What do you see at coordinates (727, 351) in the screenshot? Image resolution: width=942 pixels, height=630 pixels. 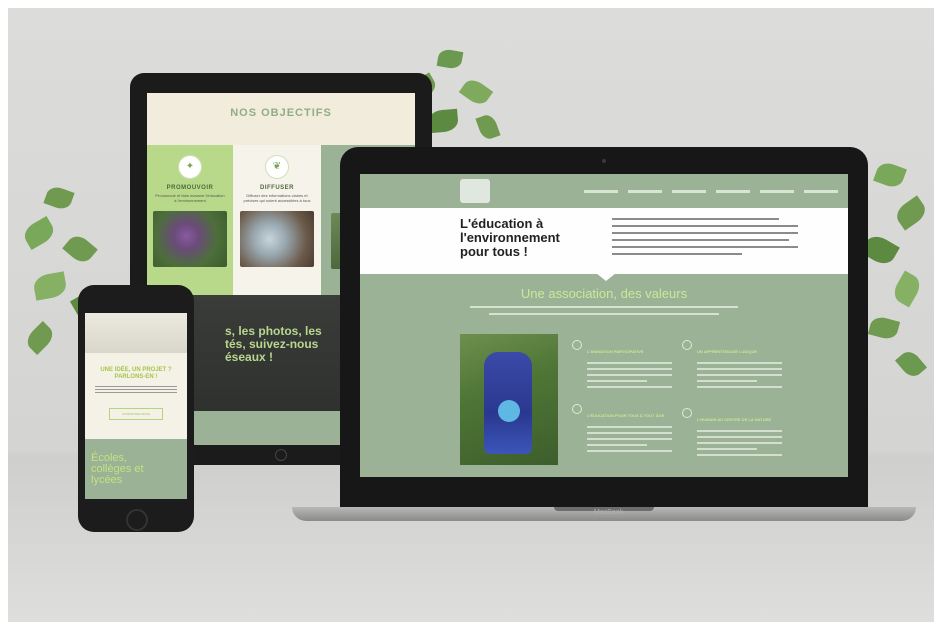 I see `value-heading: UN APPRENTISSAGE LUDIQUE` at bounding box center [727, 351].